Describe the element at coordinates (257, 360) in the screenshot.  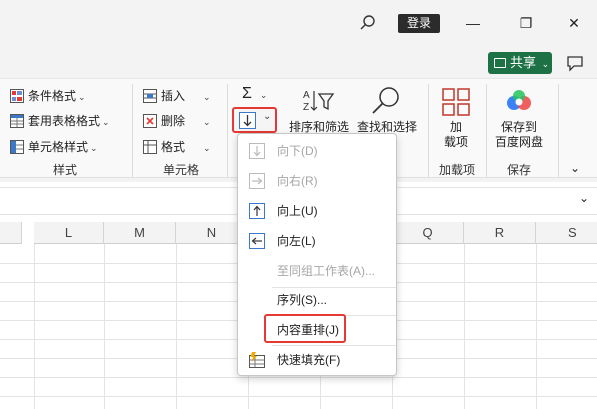
I see `flash-fill-icon` at that location.